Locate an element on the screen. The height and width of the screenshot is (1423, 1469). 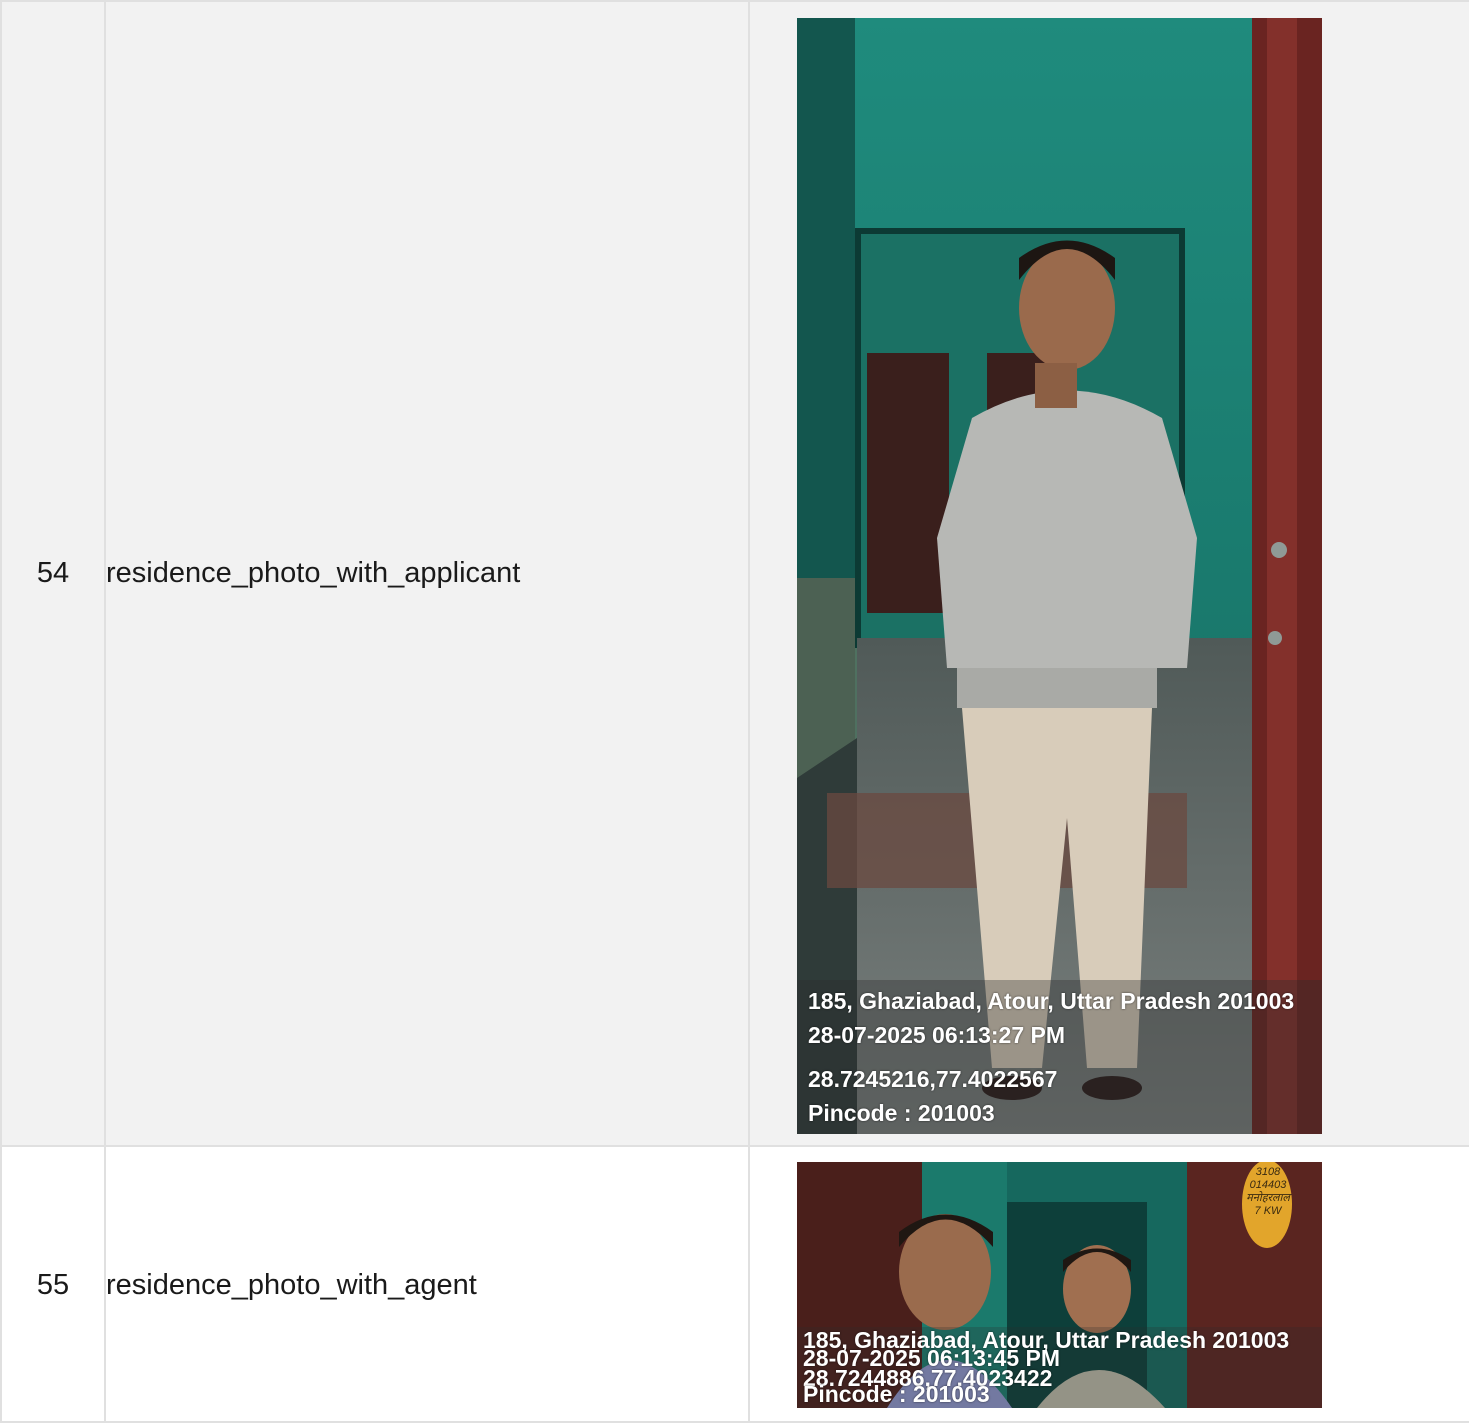
meter-tag: 3108 014403 मनोहरलाल 7 KW is located at coordinates (1268, 1192).